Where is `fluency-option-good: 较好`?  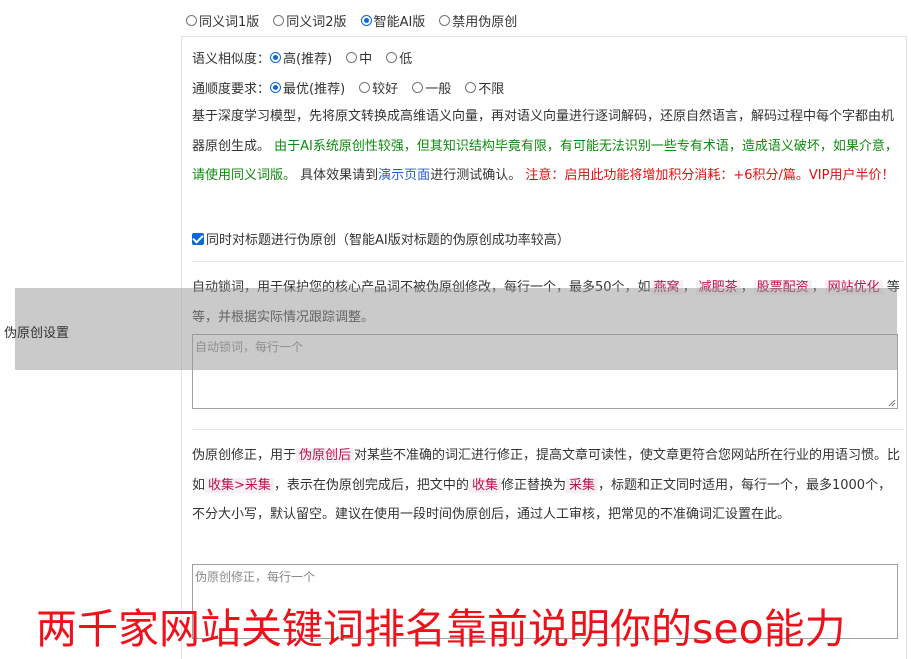
fluency-option-good: 较好 is located at coordinates (378, 87).